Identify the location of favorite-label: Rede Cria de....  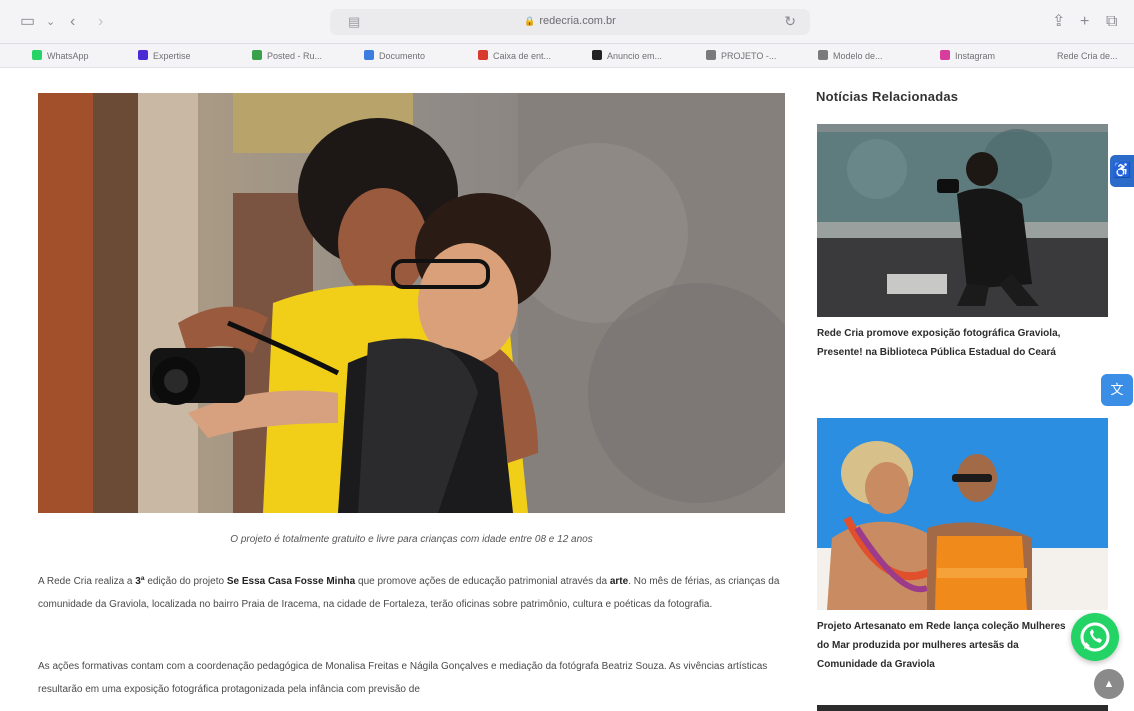
(1087, 56).